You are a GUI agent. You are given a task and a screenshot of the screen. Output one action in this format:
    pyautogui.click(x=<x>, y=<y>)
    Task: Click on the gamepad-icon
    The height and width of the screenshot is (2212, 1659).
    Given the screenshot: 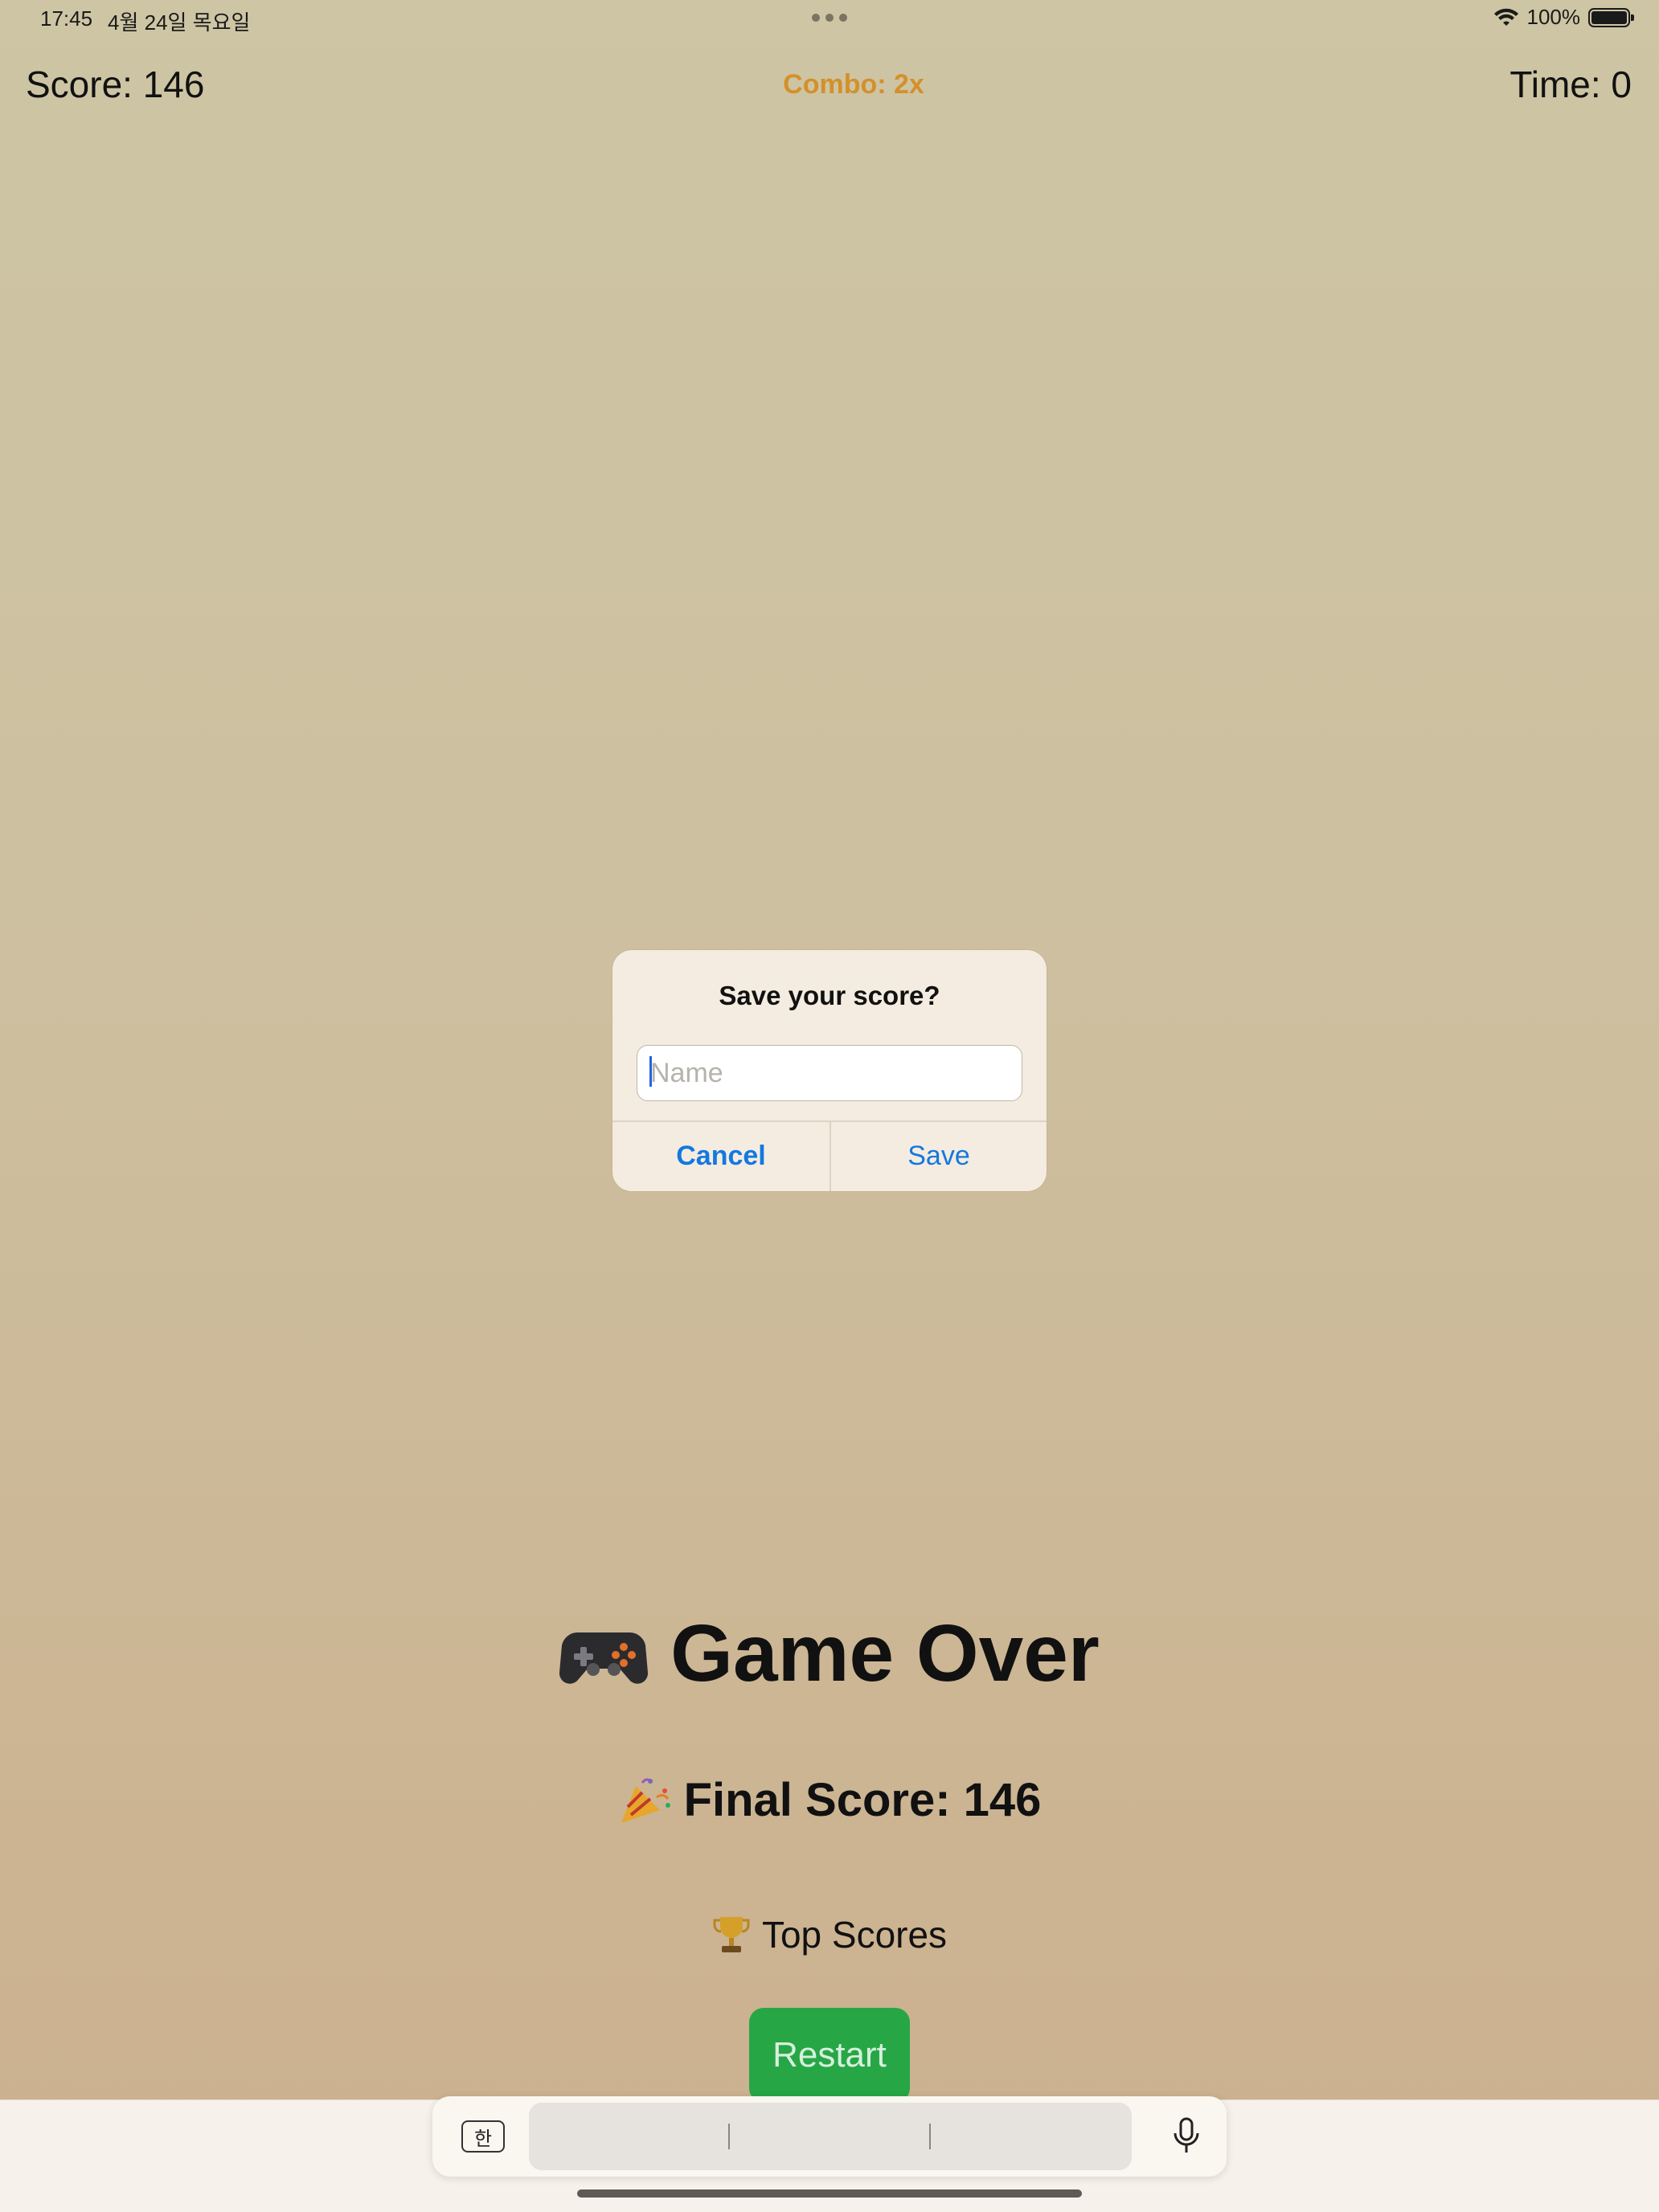 What is the action you would take?
    pyautogui.click(x=604, y=1658)
    